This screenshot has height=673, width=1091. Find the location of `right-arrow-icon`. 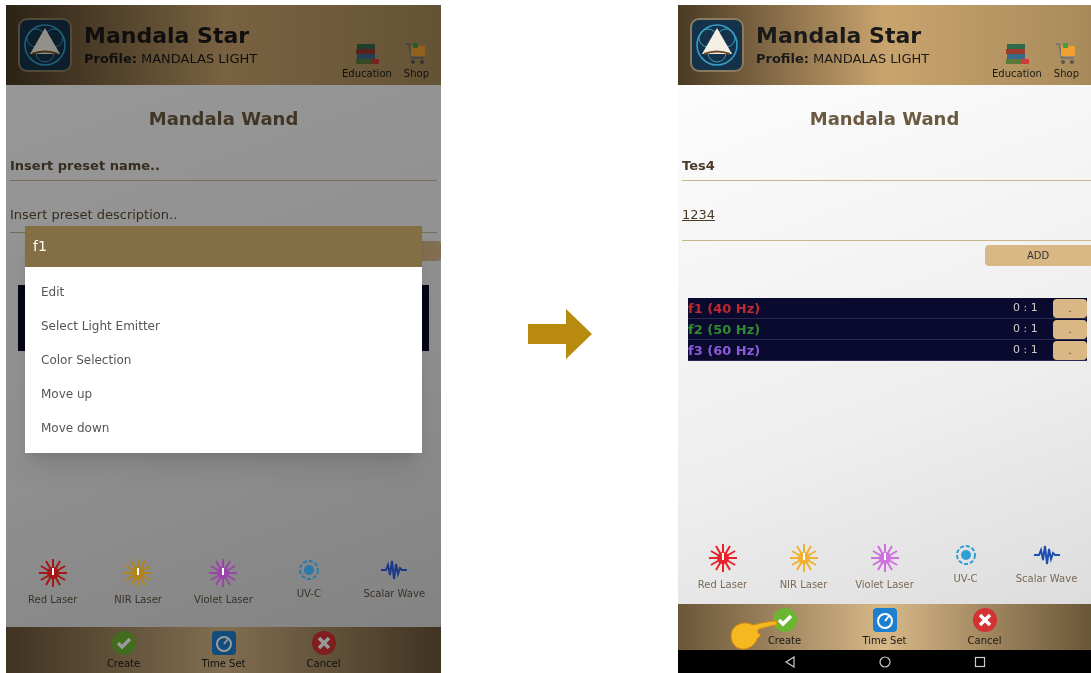

right-arrow-icon is located at coordinates (559, 334).